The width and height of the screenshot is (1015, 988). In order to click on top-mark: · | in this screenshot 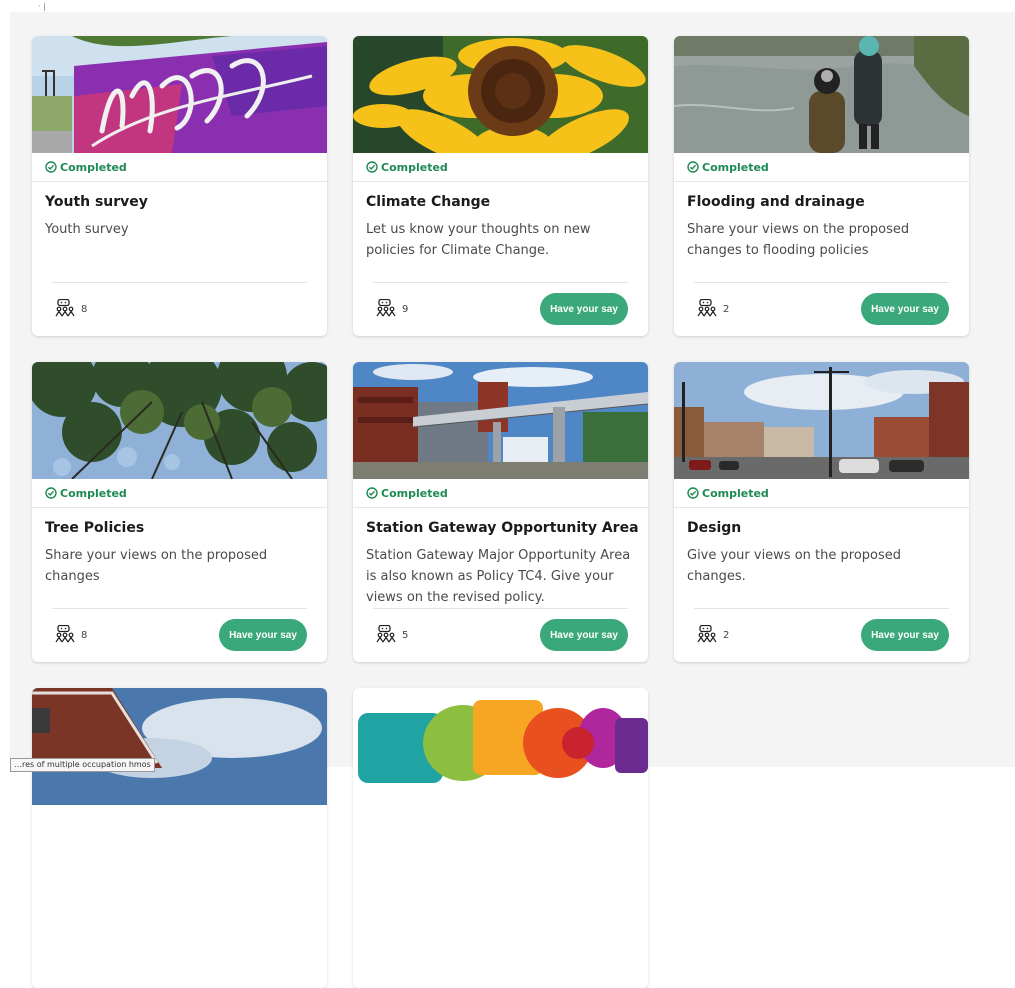, I will do `click(42, 6)`.